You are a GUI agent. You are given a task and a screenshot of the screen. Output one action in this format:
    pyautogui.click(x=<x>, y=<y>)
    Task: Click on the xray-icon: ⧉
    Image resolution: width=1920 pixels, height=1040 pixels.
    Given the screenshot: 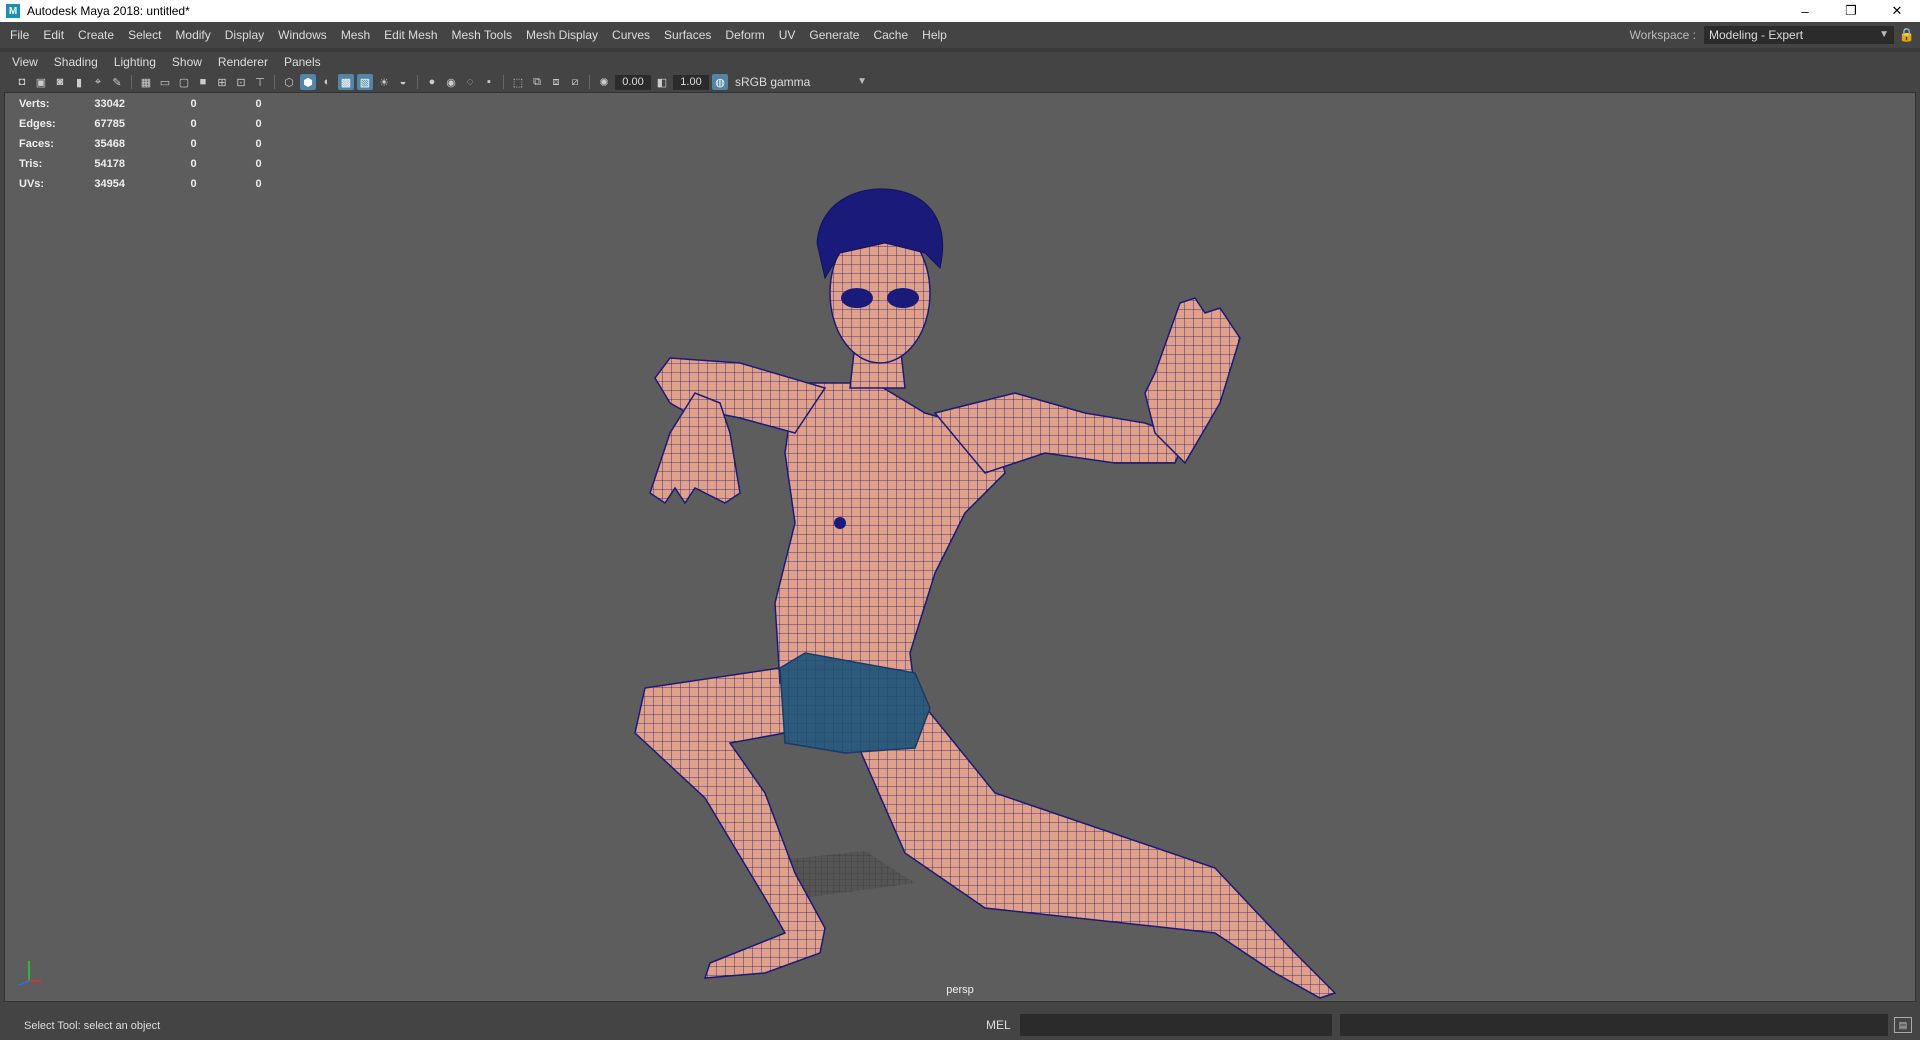 What is the action you would take?
    pyautogui.click(x=537, y=82)
    